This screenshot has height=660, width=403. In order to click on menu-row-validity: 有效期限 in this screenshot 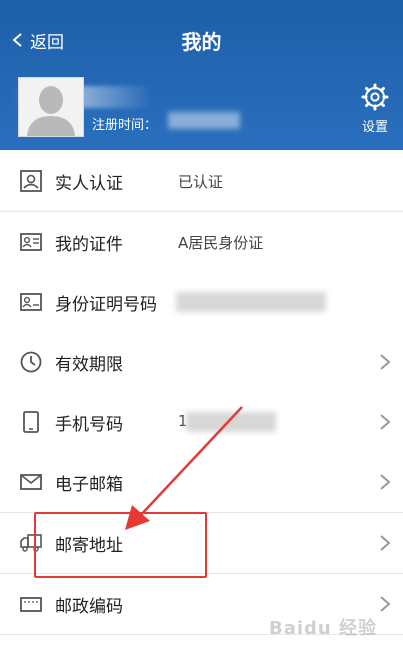, I will do `click(201, 362)`.